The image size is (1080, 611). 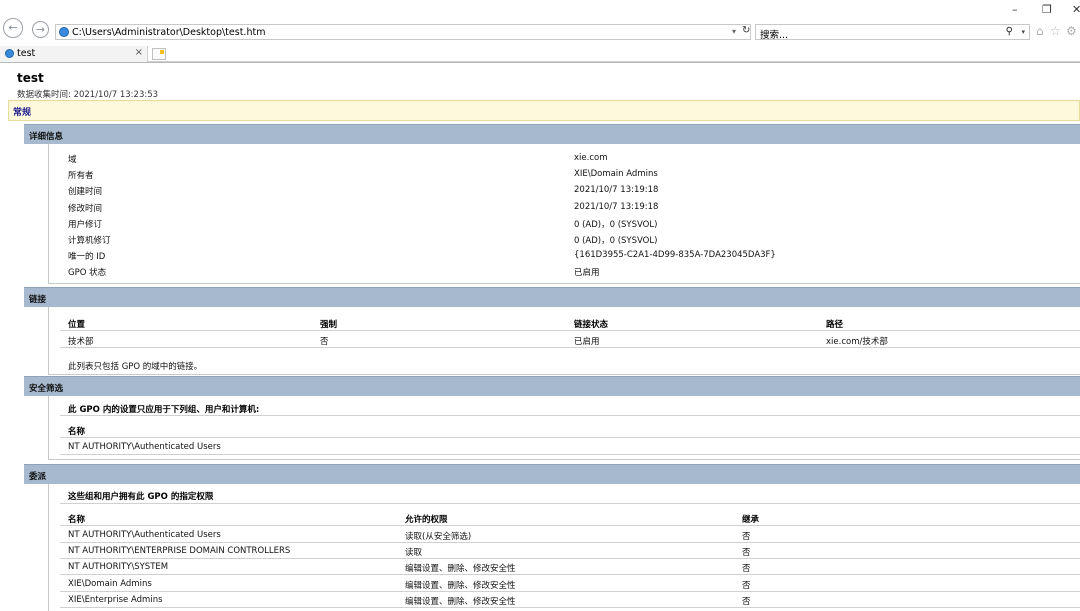 I want to click on general-section-bar: 常规, so click(x=544, y=110).